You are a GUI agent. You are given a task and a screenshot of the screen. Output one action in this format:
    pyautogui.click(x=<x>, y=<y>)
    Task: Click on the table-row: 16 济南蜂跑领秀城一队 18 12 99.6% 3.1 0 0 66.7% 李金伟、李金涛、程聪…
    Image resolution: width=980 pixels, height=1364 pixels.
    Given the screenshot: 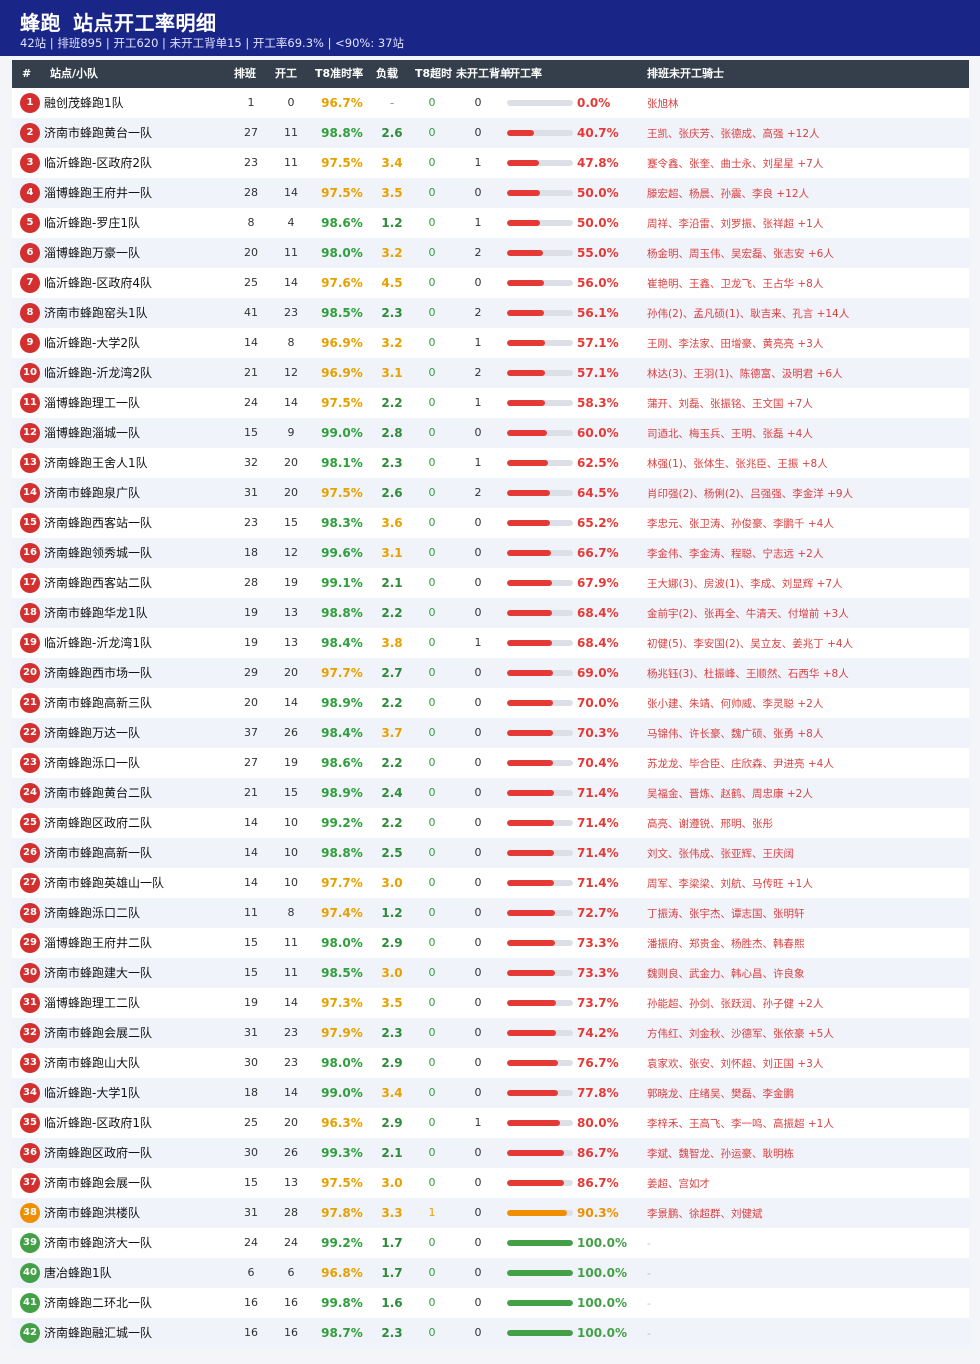 What is the action you would take?
    pyautogui.click(x=490, y=553)
    